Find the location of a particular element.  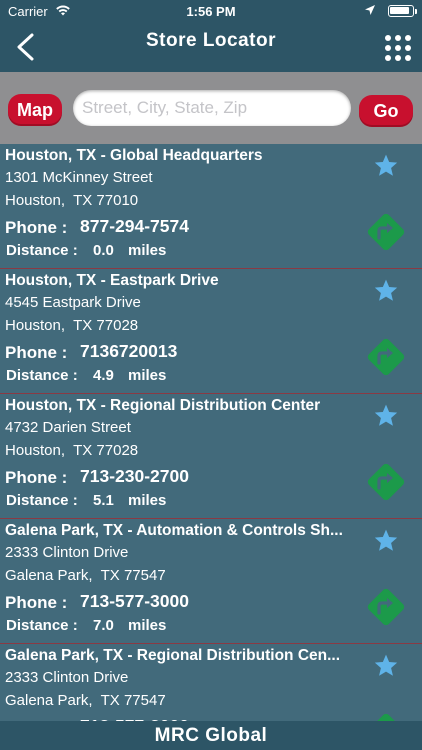

clock: 1:56 PM is located at coordinates (211, 11).